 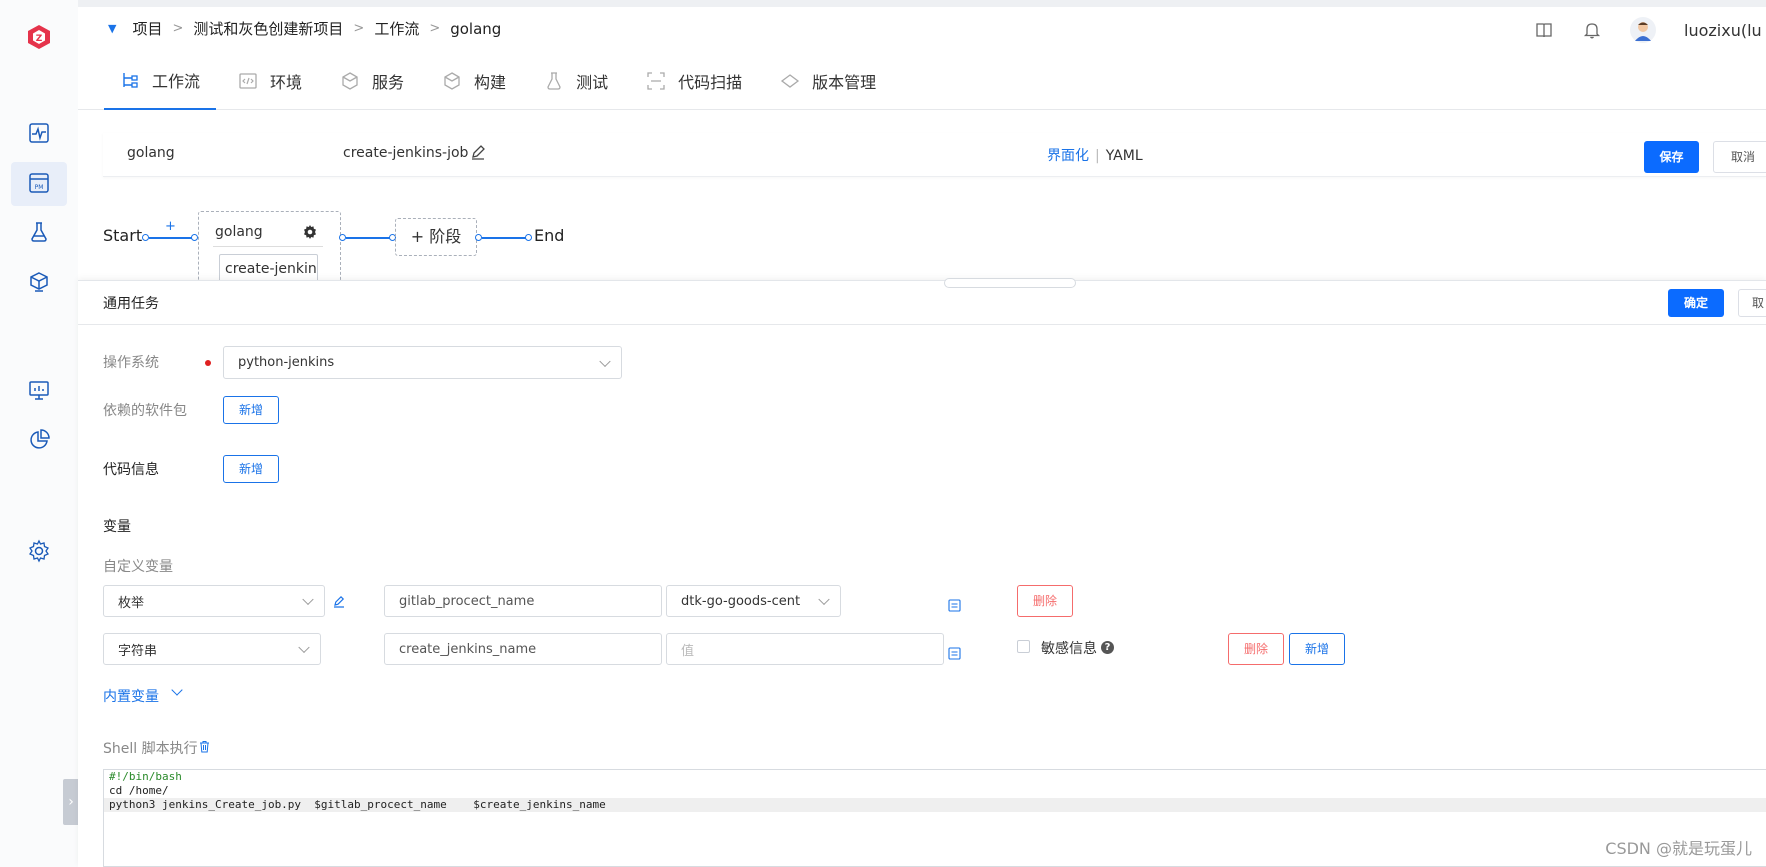 What do you see at coordinates (286, 362) in the screenshot?
I see `os-select-value: python-jenkins` at bounding box center [286, 362].